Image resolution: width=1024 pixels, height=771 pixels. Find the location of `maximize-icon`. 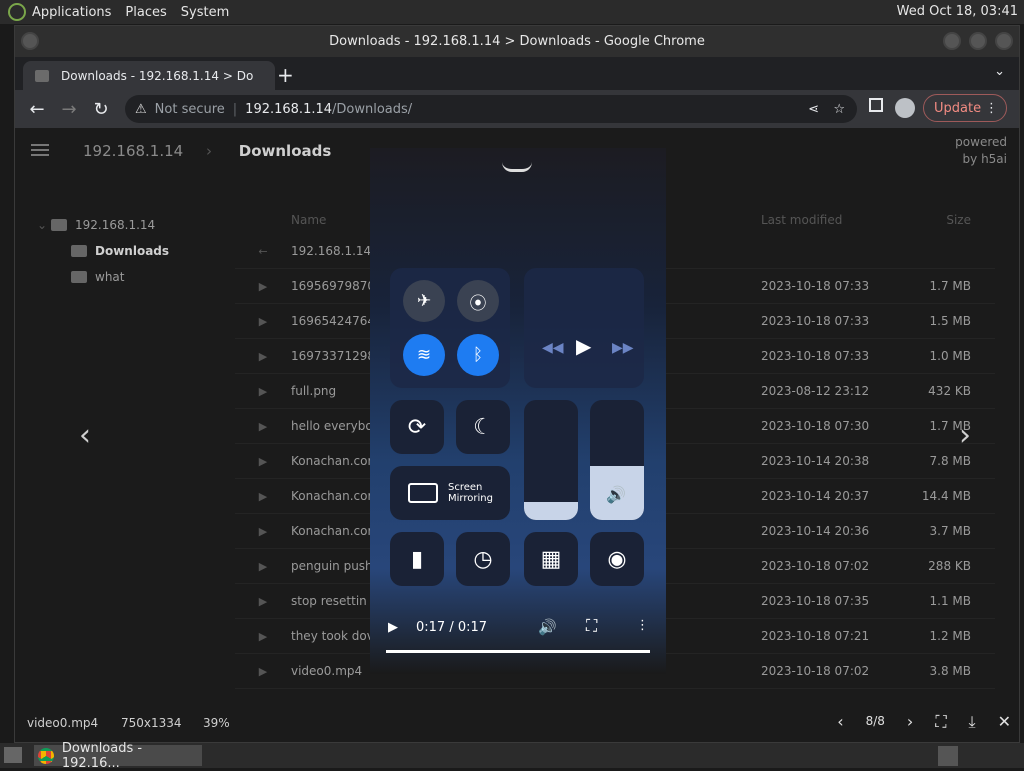

maximize-icon is located at coordinates (978, 41).